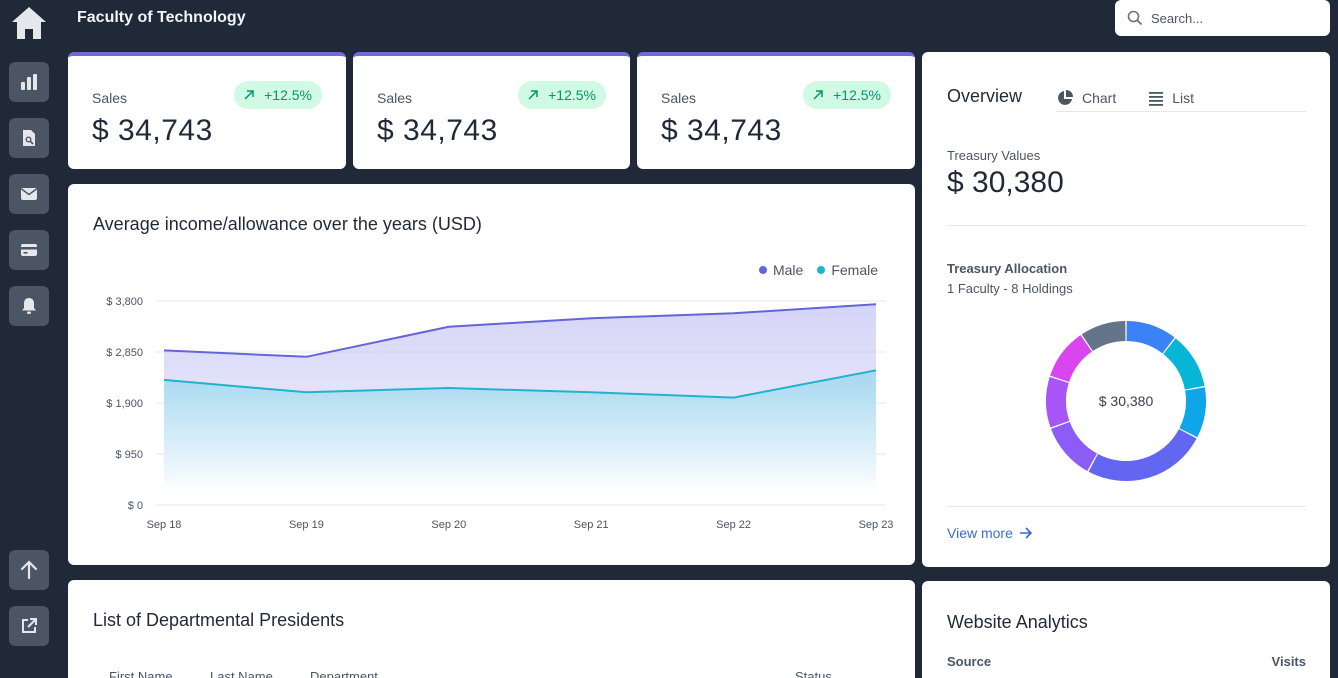  Describe the element at coordinates (448, 525) in the screenshot. I see `x-tick-label: Sep 20` at that location.